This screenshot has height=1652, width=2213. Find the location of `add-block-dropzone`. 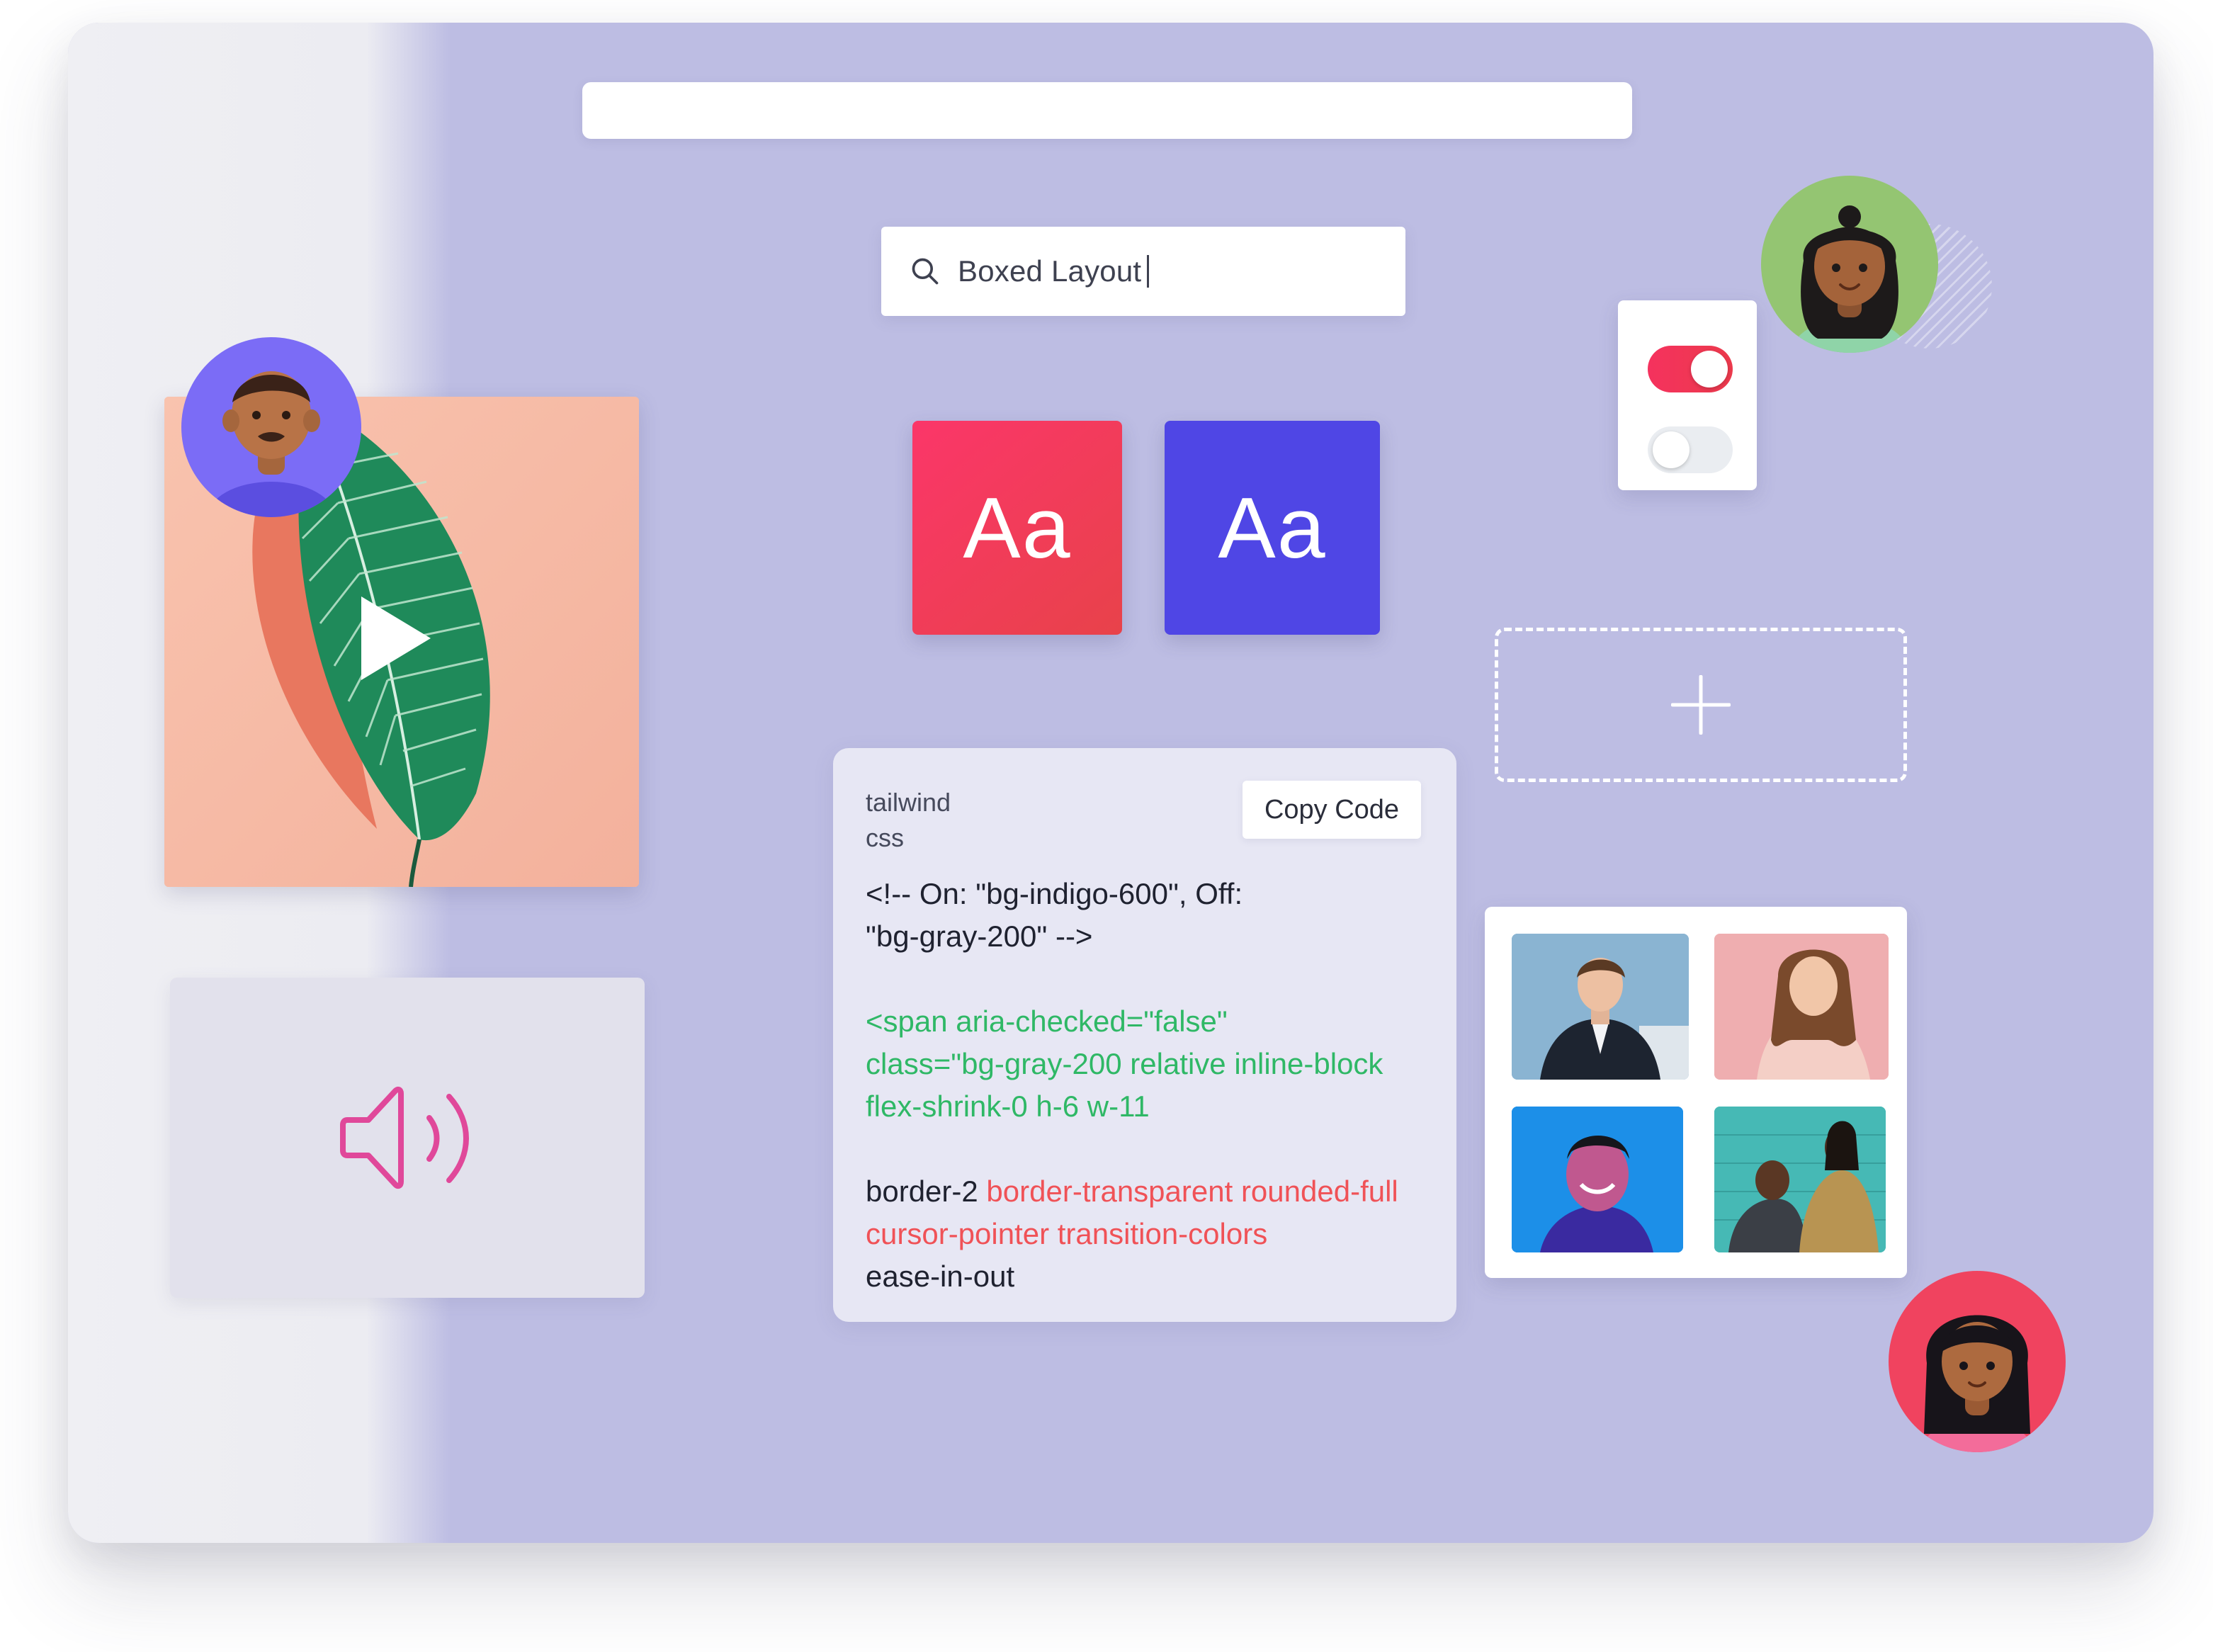

add-block-dropzone is located at coordinates (1701, 705).